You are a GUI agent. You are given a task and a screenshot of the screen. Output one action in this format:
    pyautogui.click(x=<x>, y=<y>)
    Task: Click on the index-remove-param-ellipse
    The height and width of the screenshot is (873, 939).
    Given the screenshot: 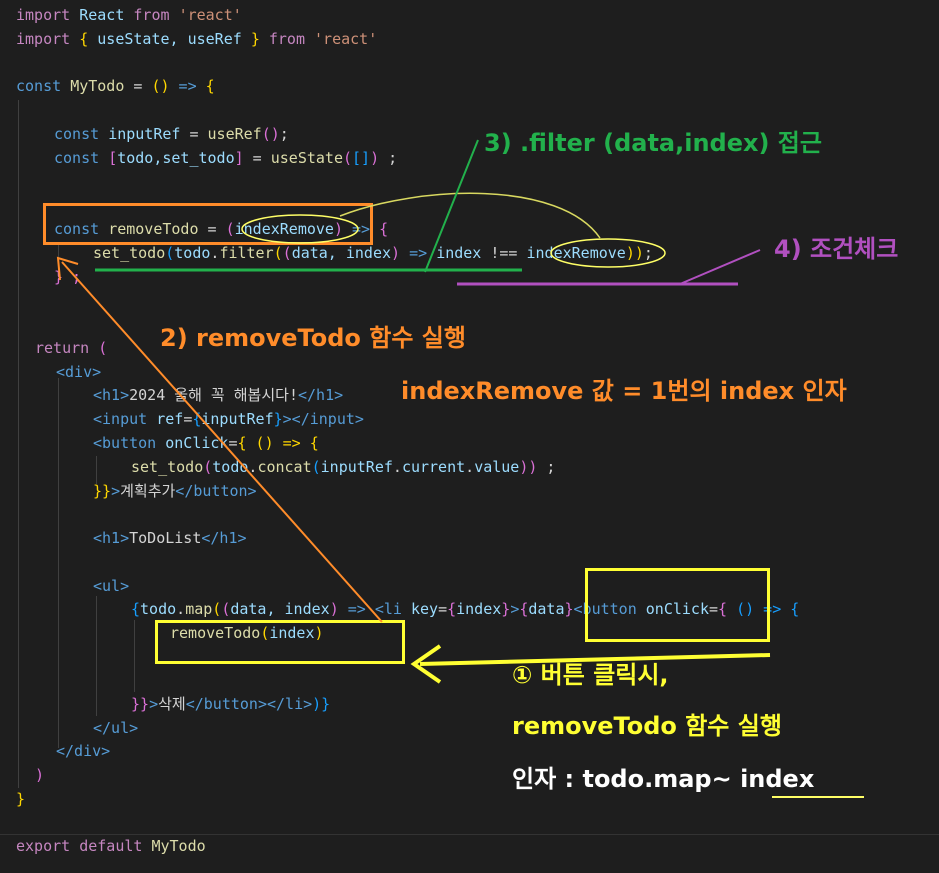 What is the action you would take?
    pyautogui.click(x=300, y=229)
    